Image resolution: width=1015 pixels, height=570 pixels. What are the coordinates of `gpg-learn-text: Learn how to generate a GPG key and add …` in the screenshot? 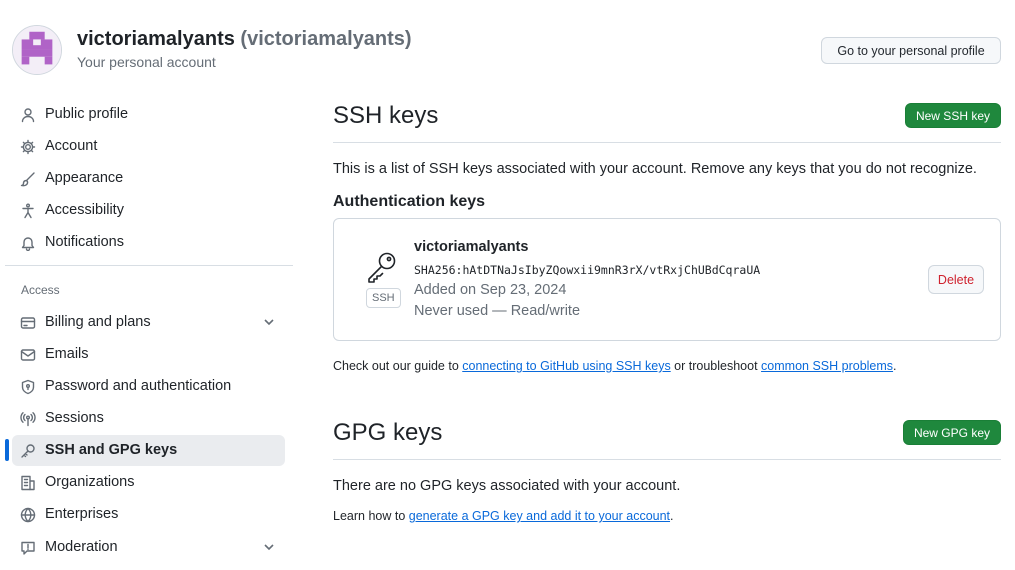 It's located at (503, 516).